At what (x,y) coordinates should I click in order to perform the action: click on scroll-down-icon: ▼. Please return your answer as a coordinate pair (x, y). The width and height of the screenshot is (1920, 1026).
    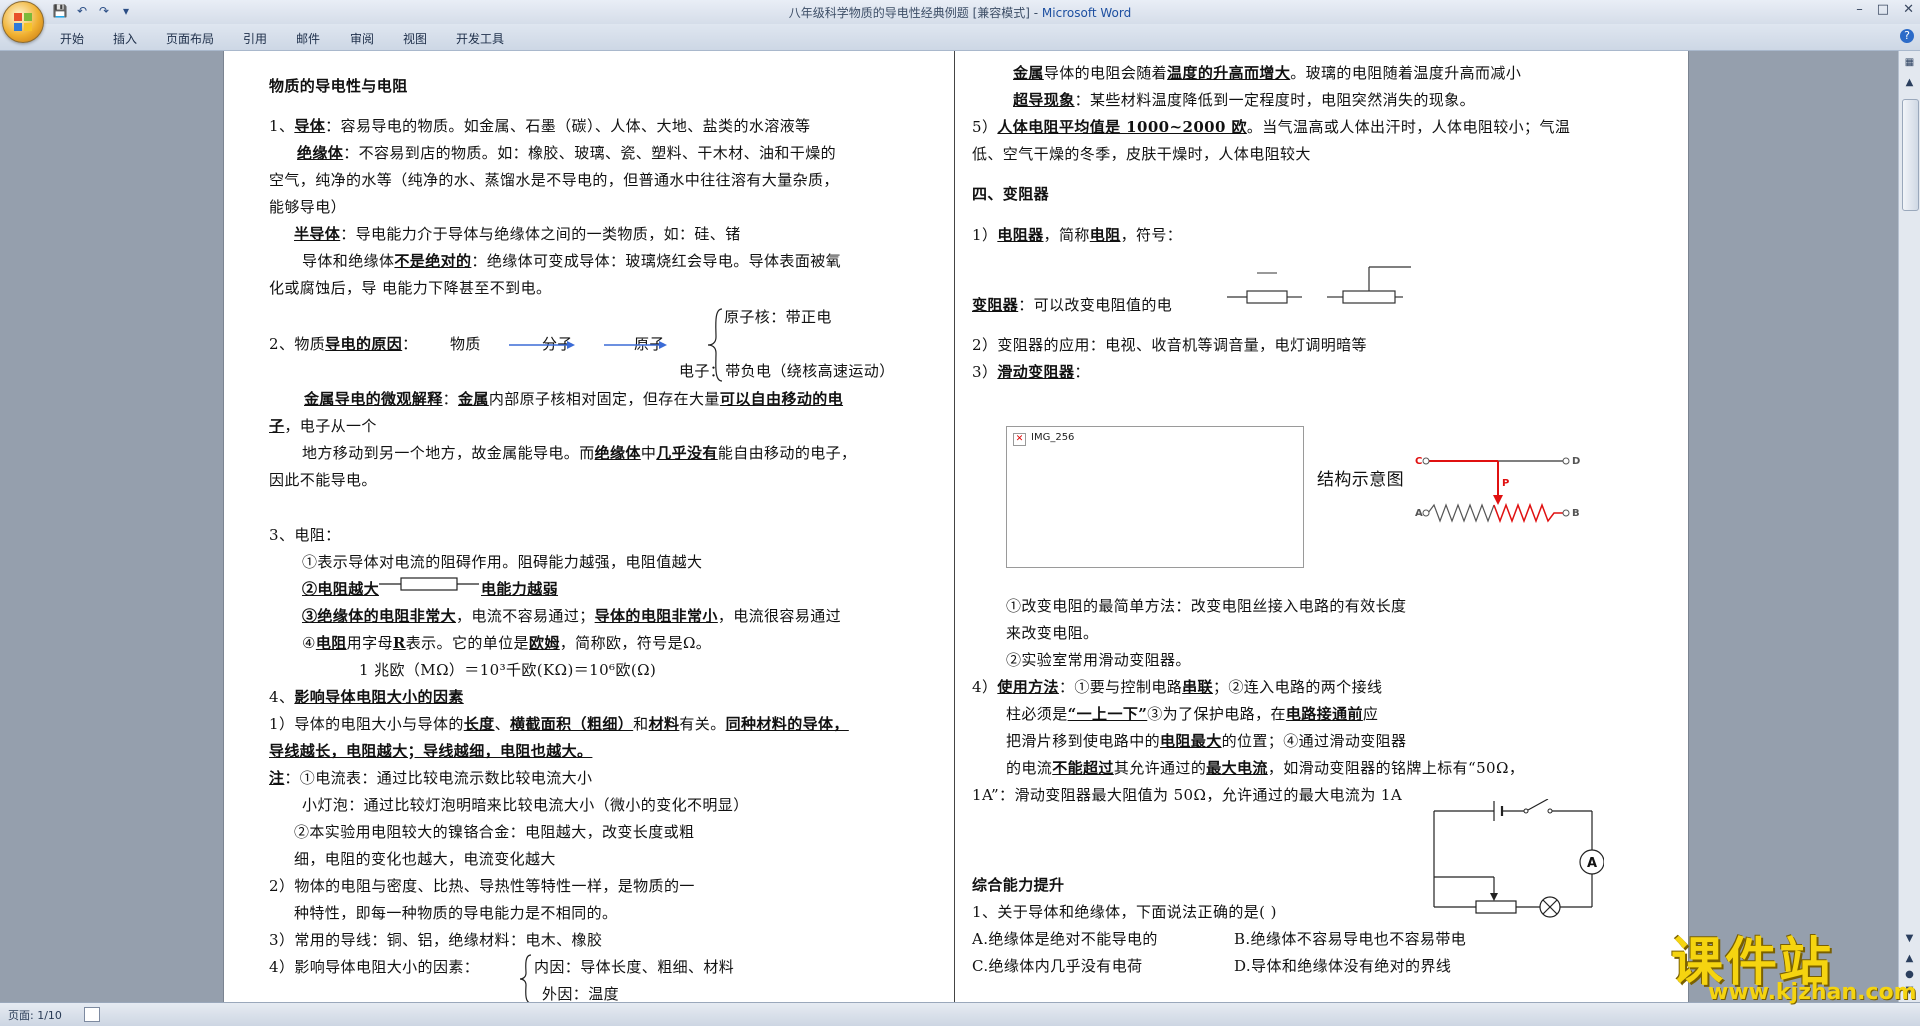
    Looking at the image, I should click on (1909, 938).